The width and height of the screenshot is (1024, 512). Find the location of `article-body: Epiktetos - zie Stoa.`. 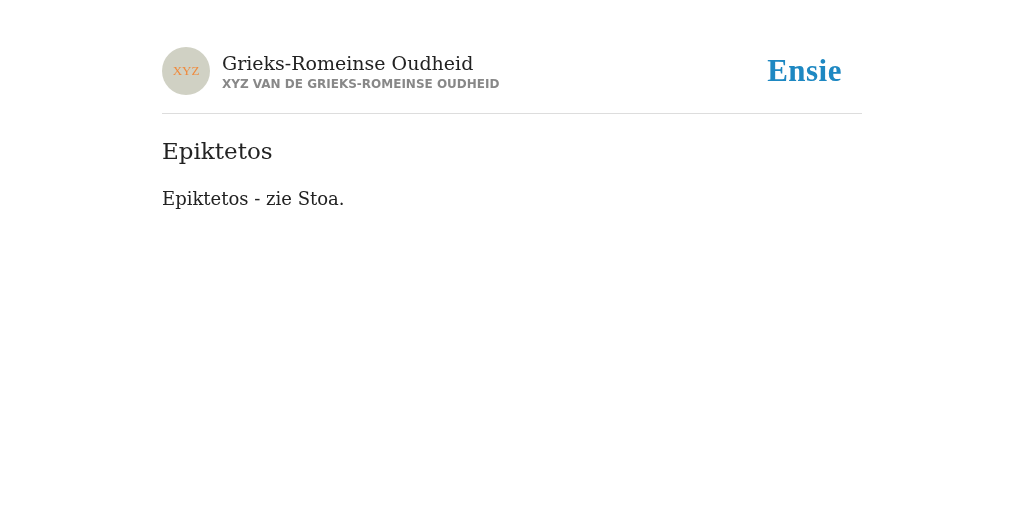

article-body: Epiktetos - zie Stoa. is located at coordinates (254, 198).